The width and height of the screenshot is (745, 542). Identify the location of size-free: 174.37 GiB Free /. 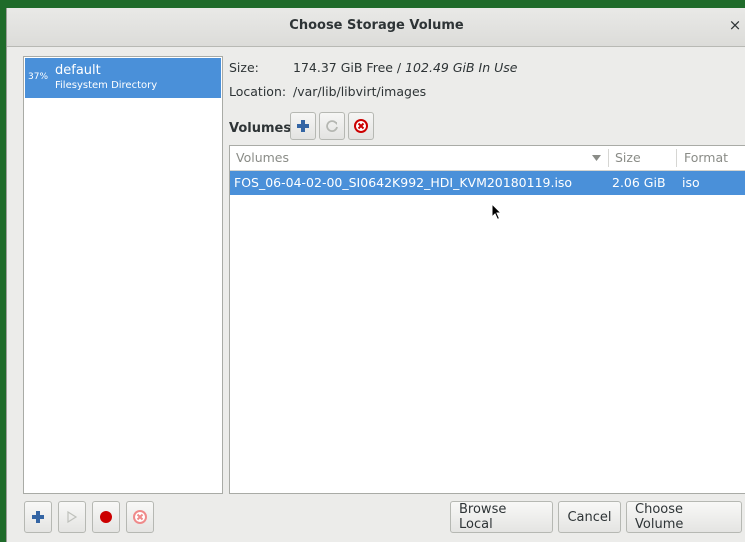
(349, 67).